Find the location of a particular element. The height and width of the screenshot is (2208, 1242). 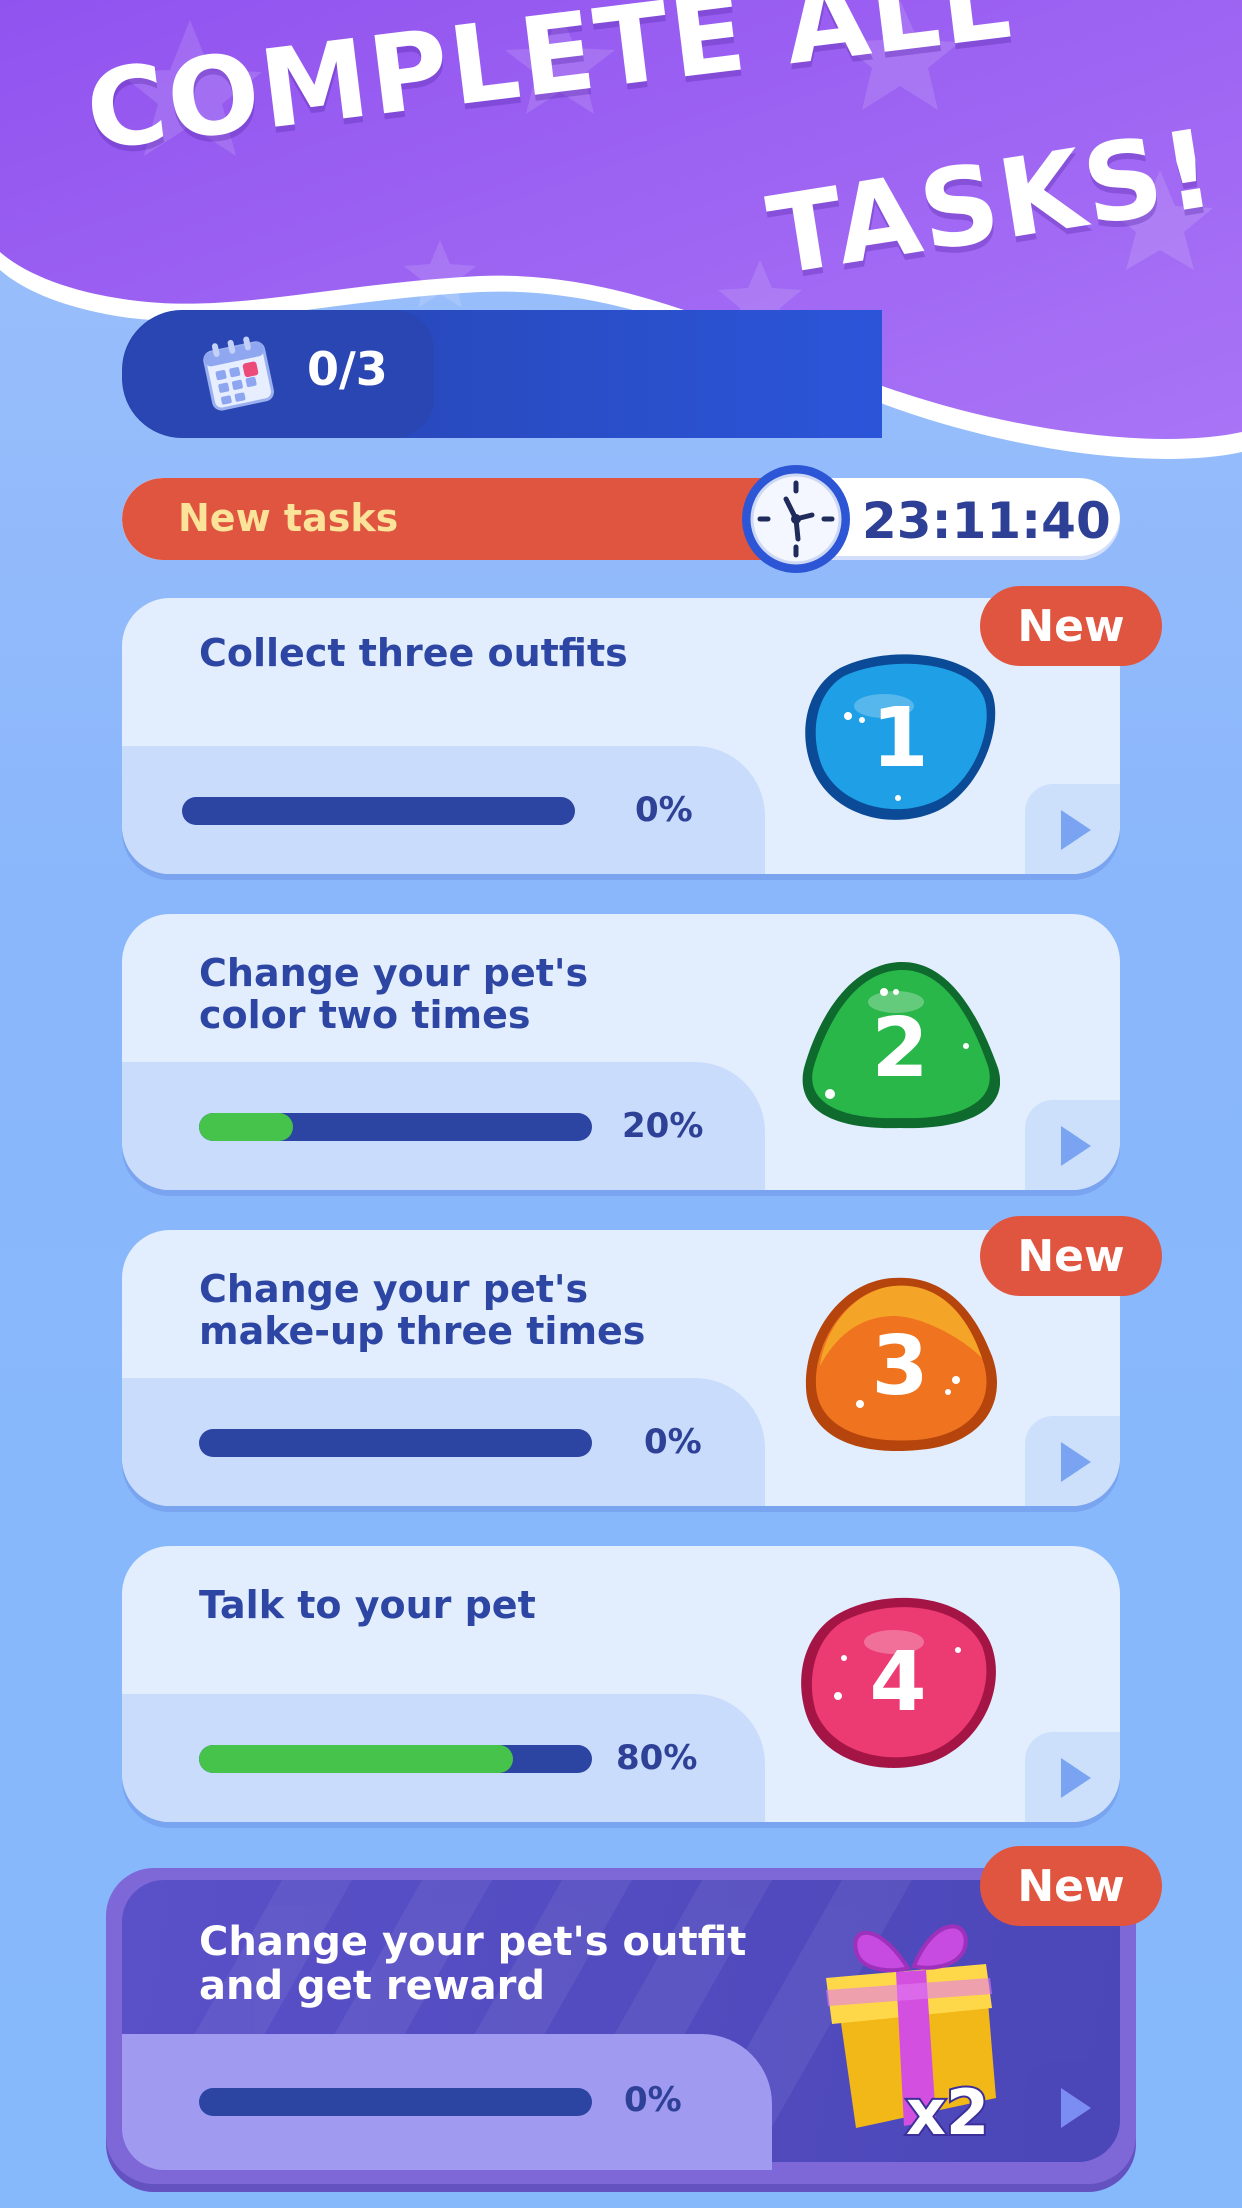

reward-progress-percent: 0% is located at coordinates (653, 2100).